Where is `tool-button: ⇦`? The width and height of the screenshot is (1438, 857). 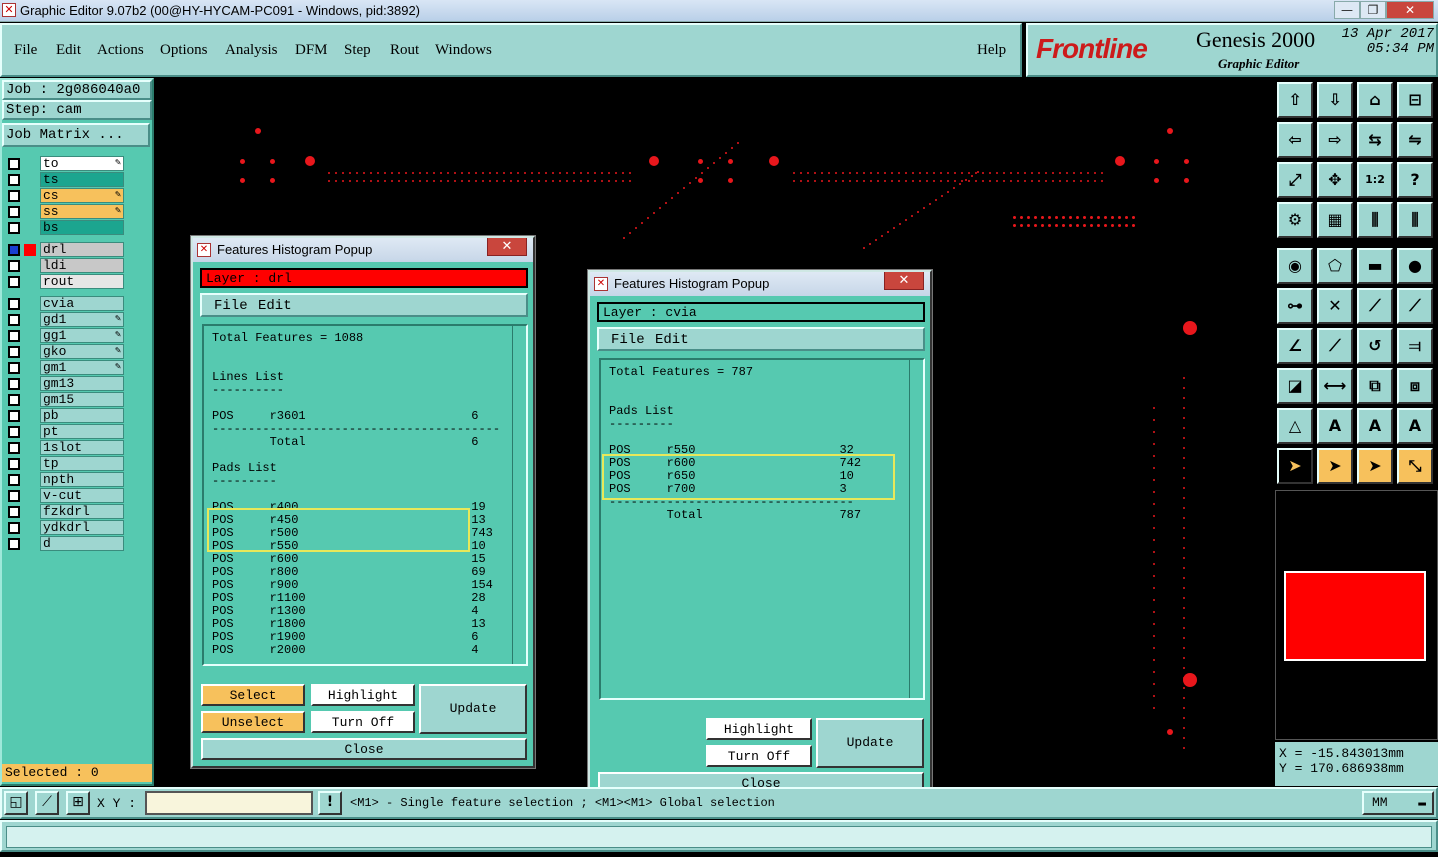
tool-button: ⇦ is located at coordinates (1295, 140).